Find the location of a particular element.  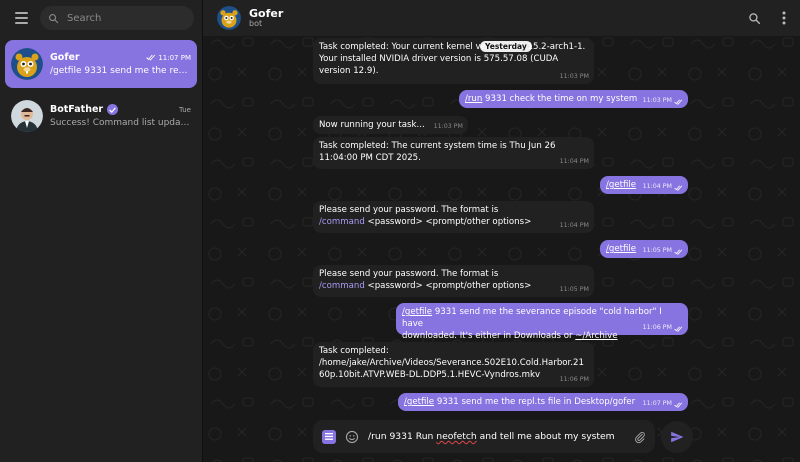

path-link: ~/Archive is located at coordinates (596, 336).